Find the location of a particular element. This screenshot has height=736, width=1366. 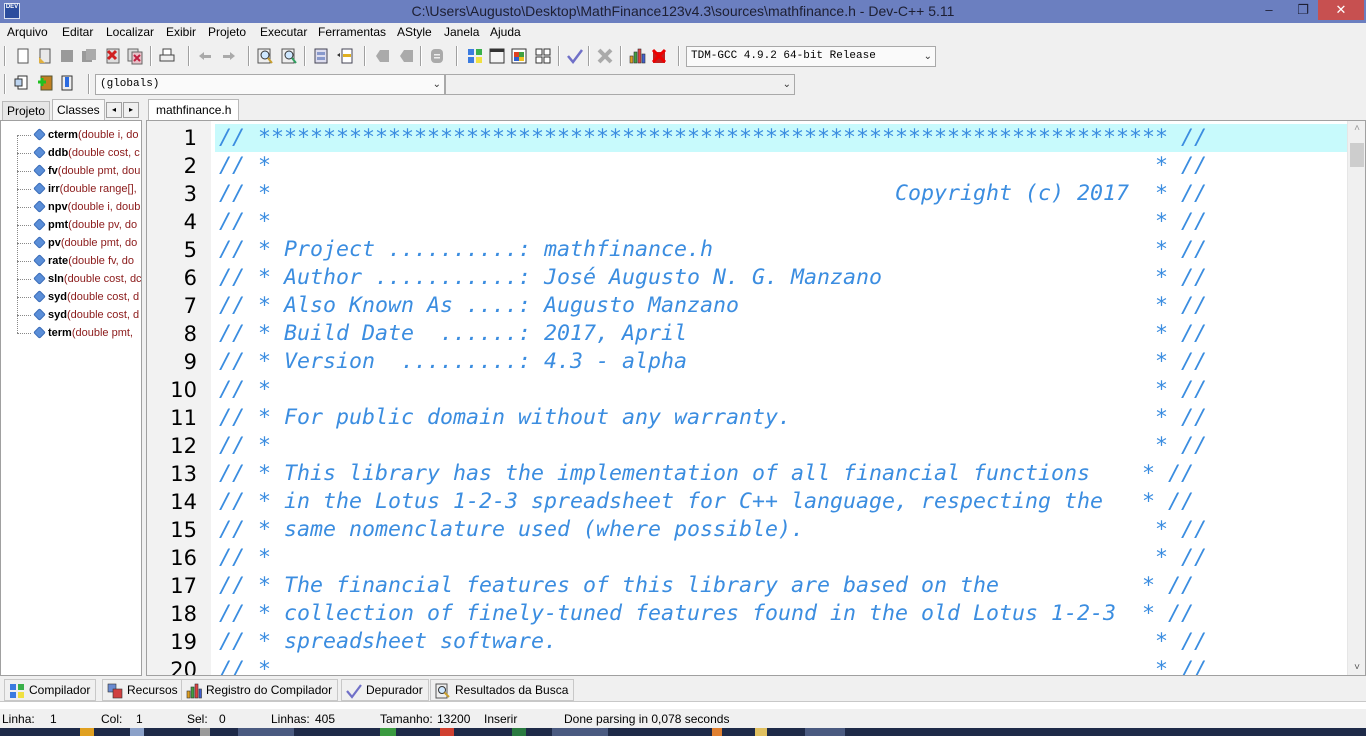

tree-item-ddb: ddb(double cost, c is located at coordinates (78, 153).